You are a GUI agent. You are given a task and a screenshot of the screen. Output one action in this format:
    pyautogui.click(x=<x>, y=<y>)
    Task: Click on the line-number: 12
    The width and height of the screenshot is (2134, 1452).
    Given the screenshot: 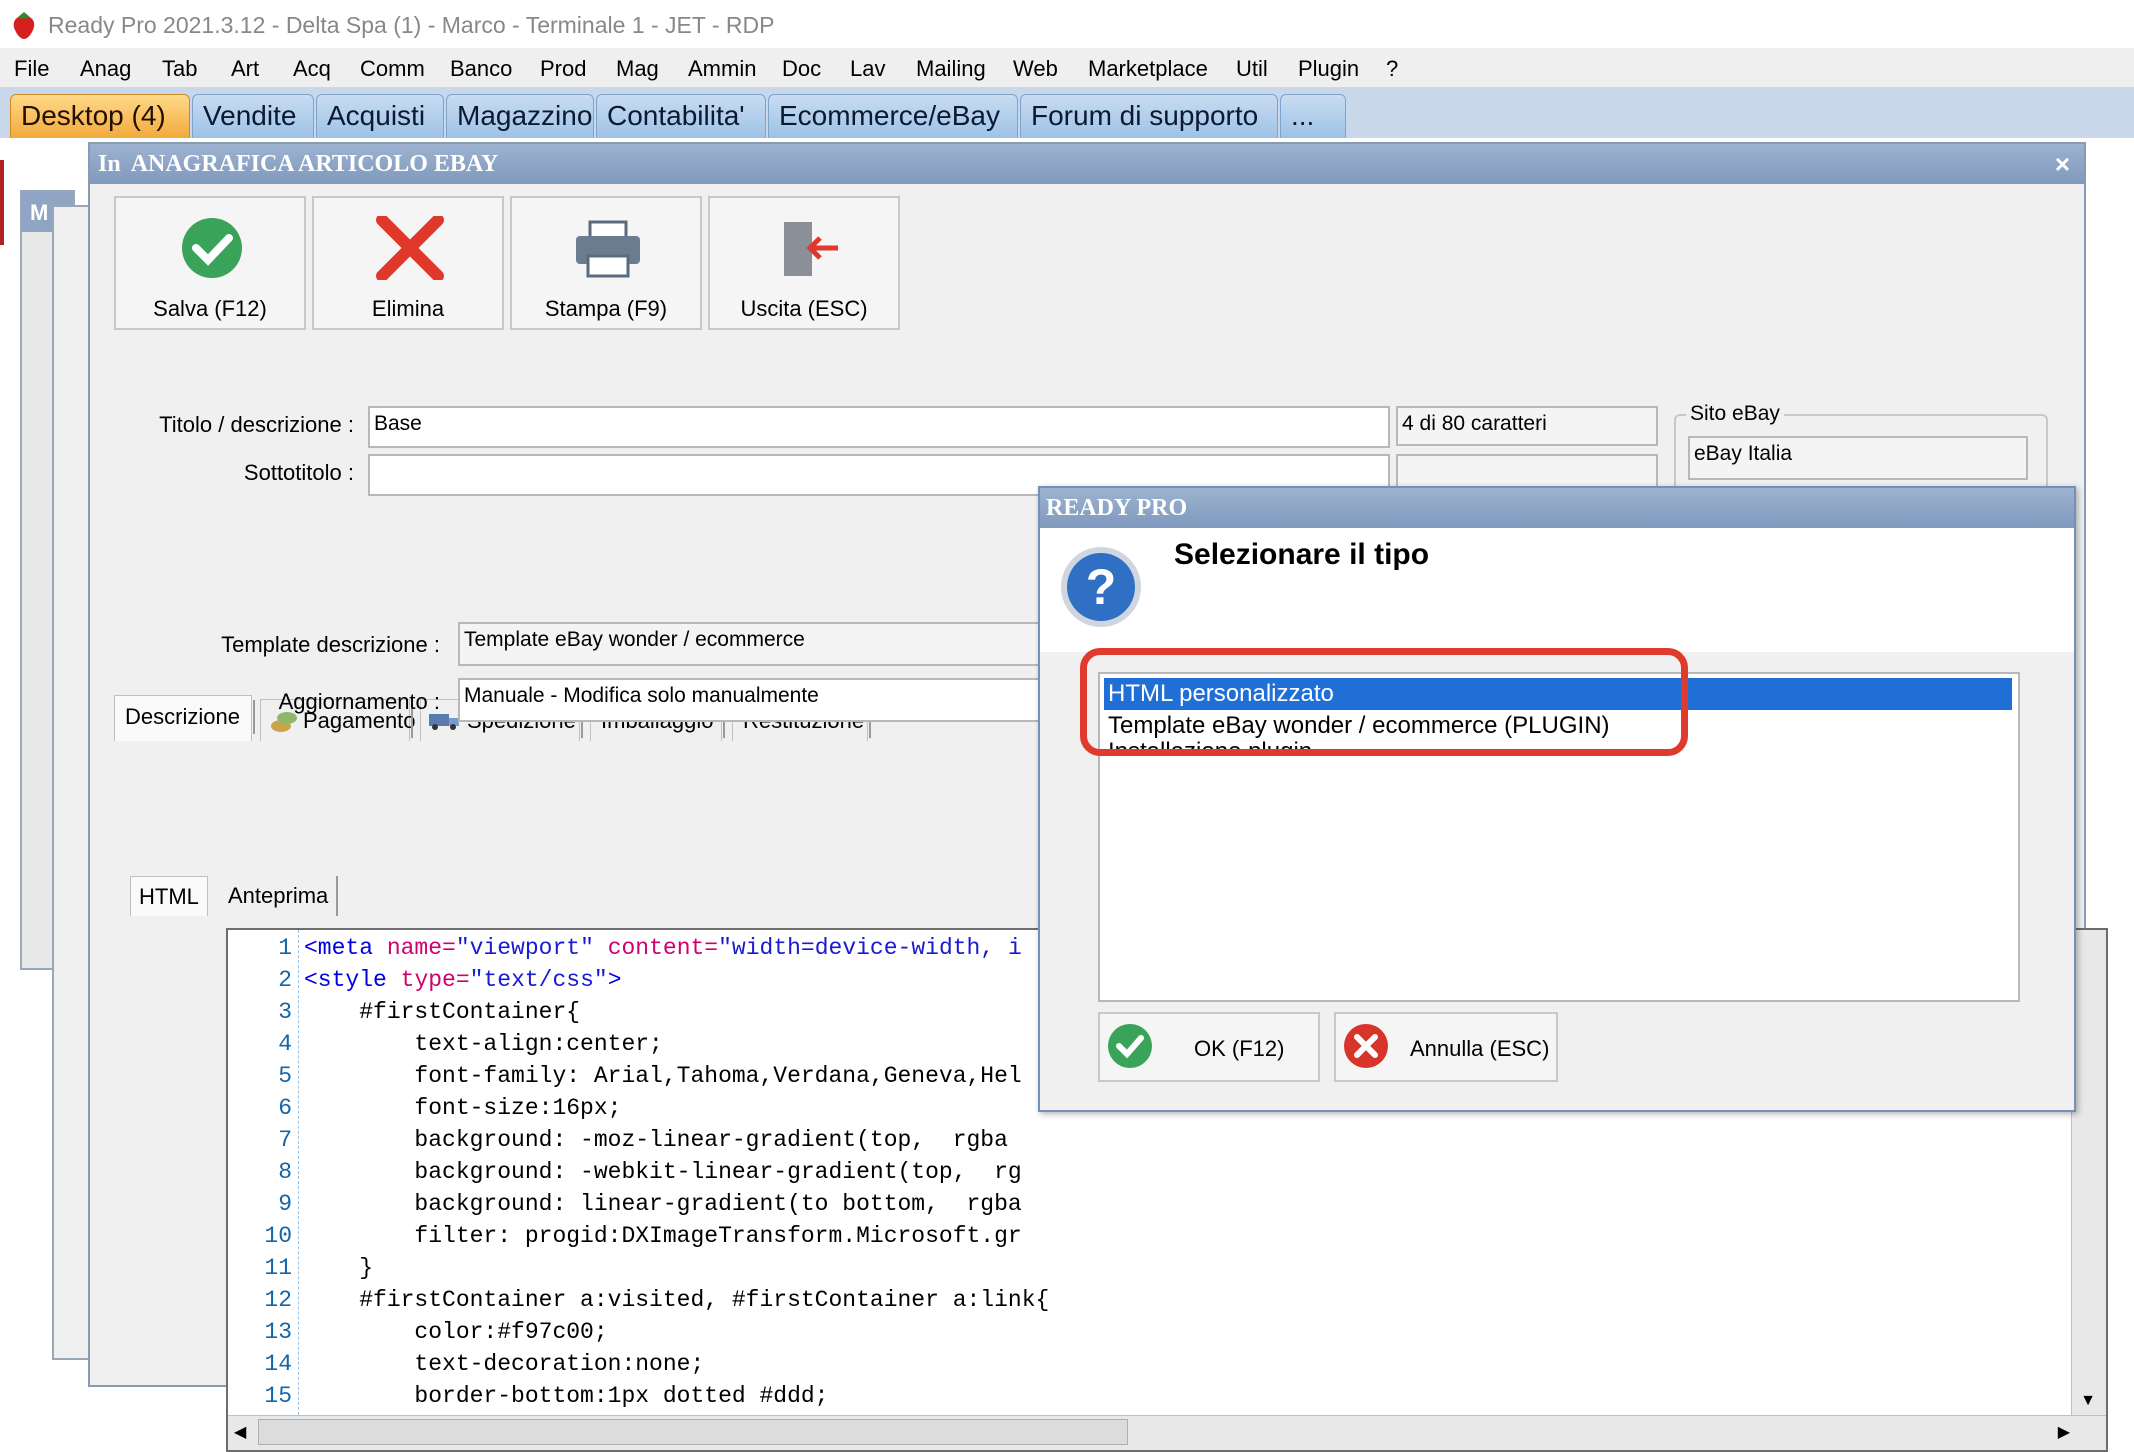 What is the action you would take?
    pyautogui.click(x=278, y=1300)
    